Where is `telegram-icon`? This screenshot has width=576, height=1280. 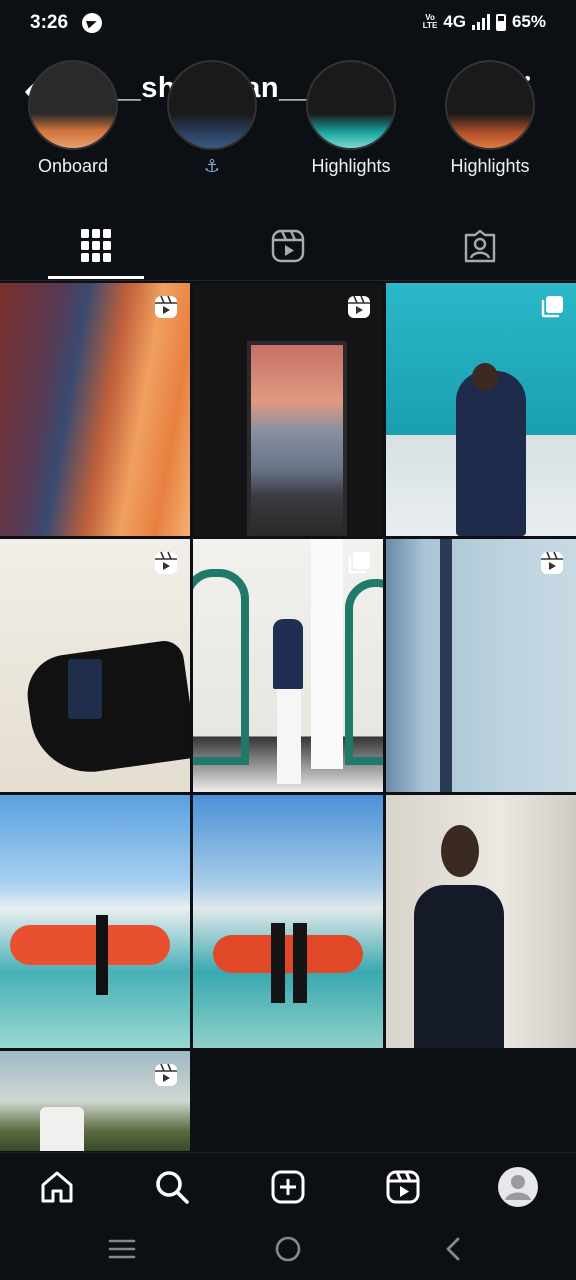
telegram-icon is located at coordinates (92, 23).